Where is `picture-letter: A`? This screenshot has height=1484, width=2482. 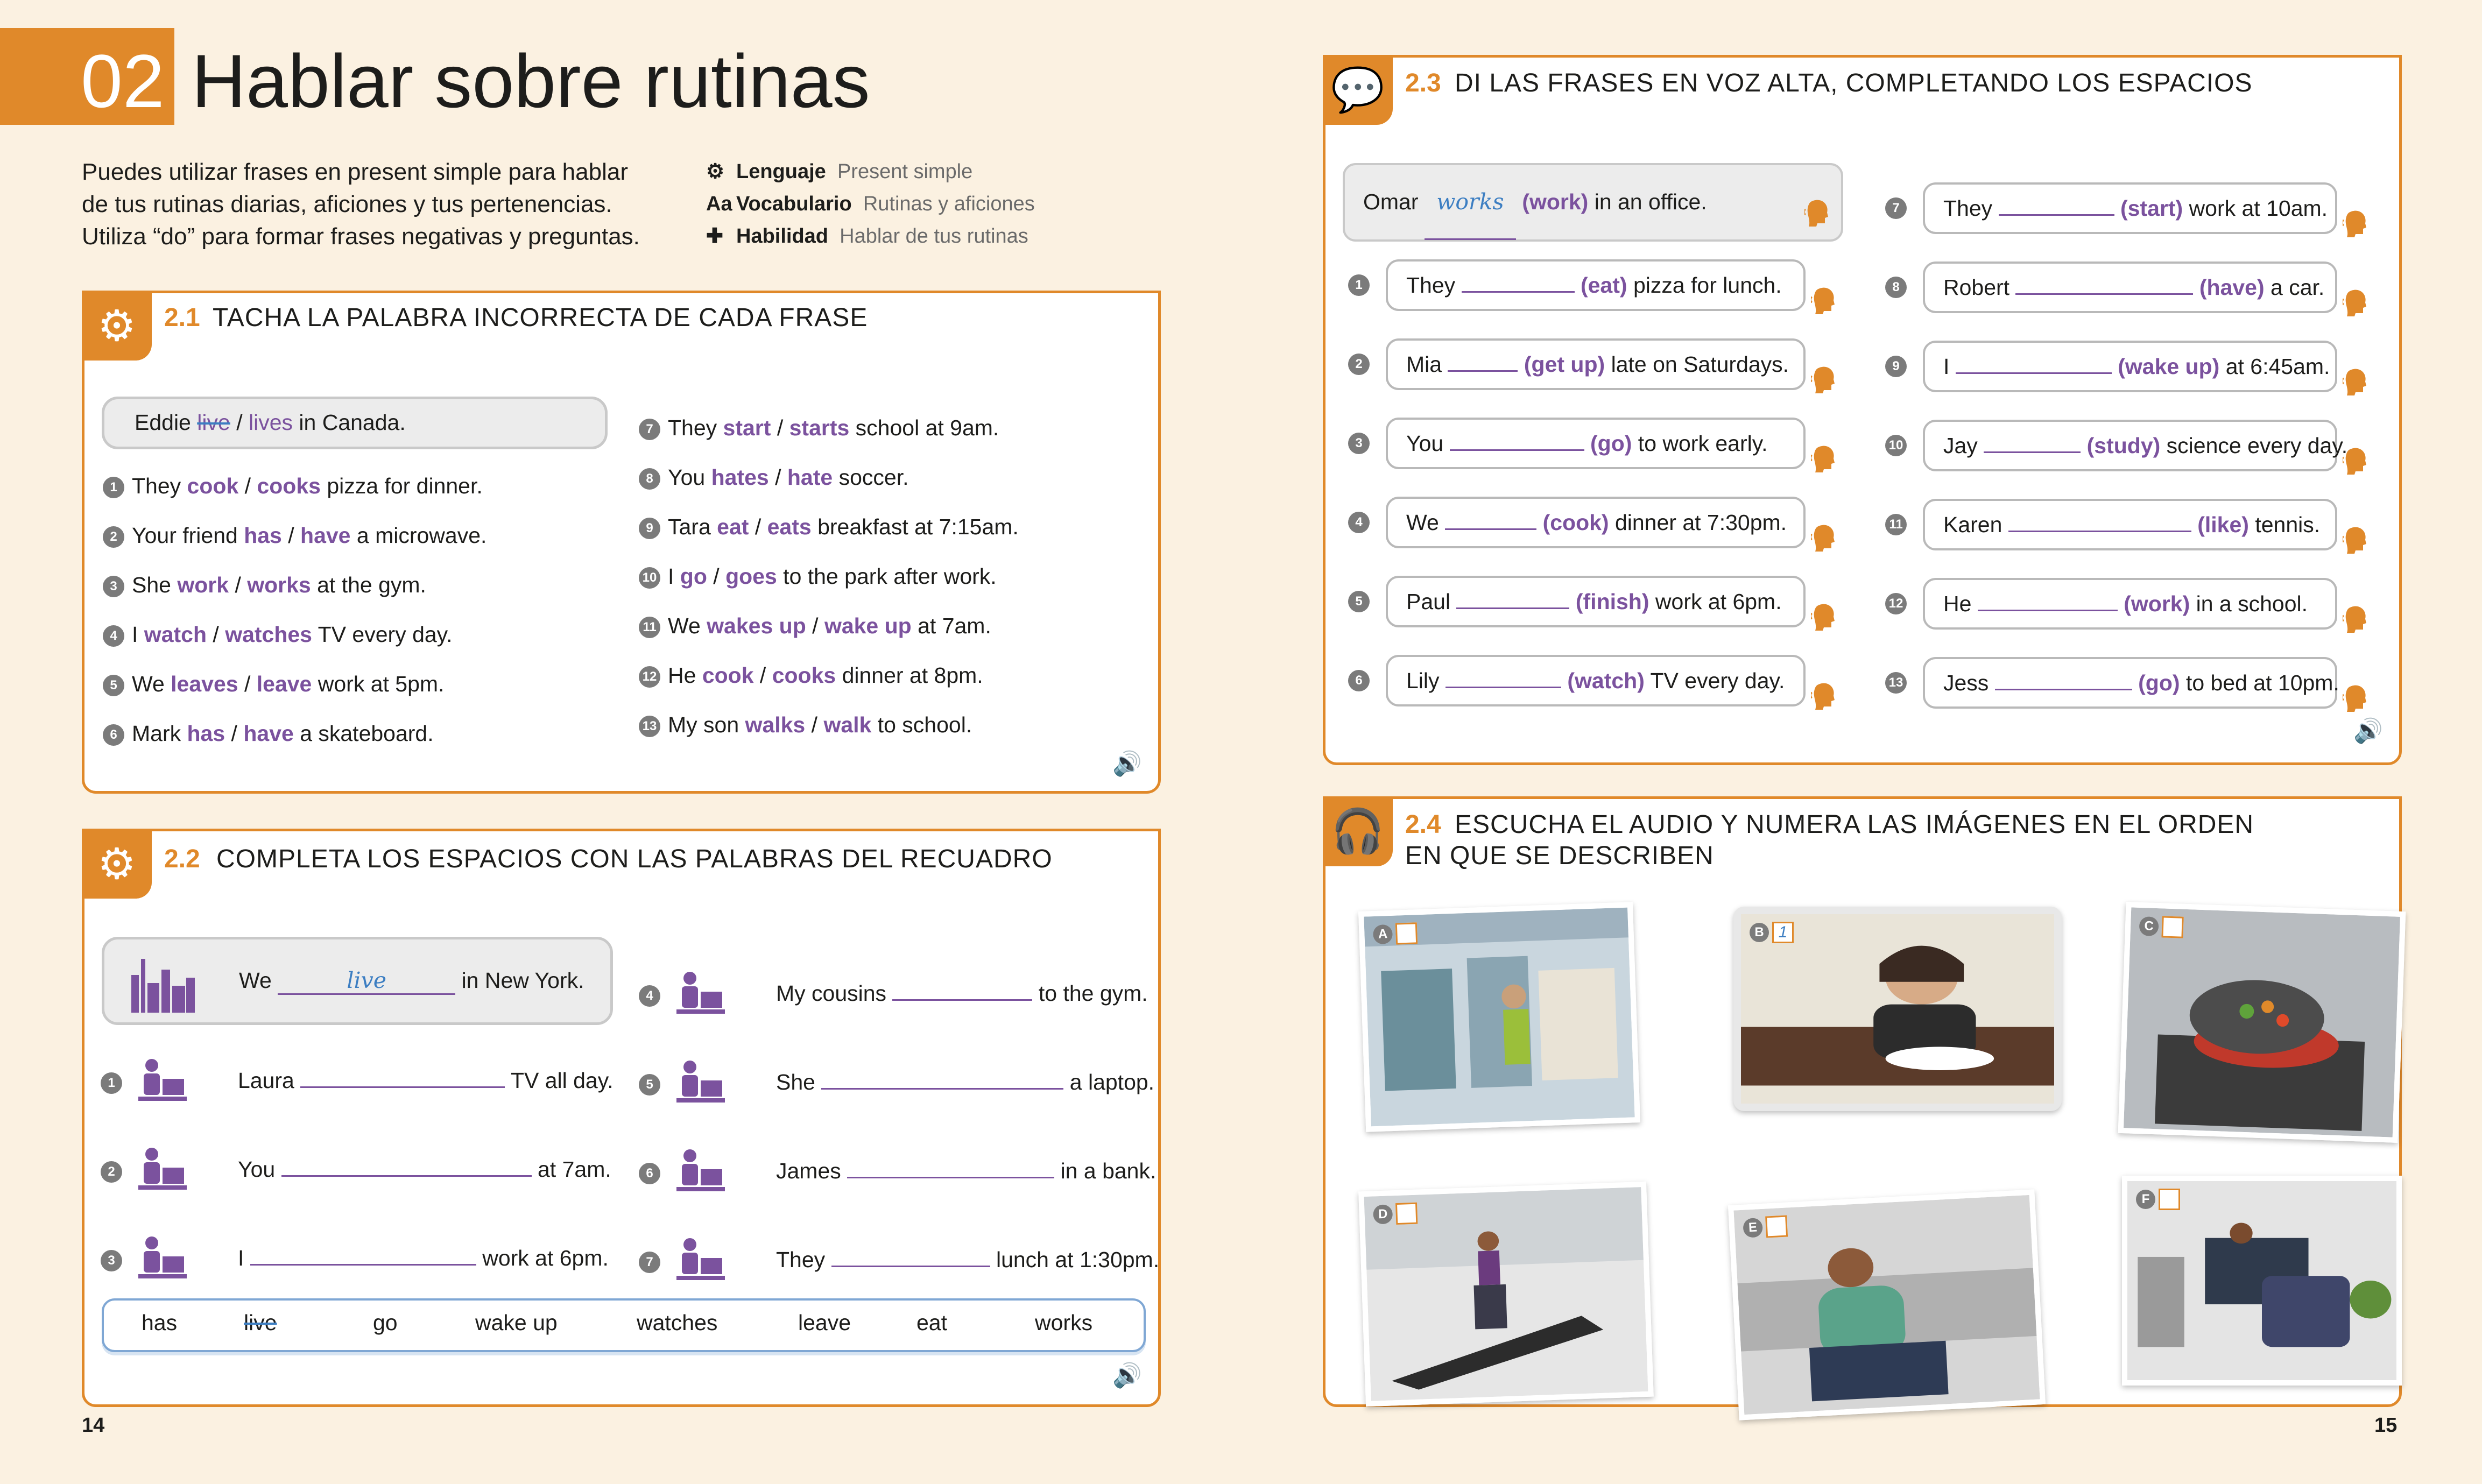
picture-letter: A is located at coordinates (1383, 934).